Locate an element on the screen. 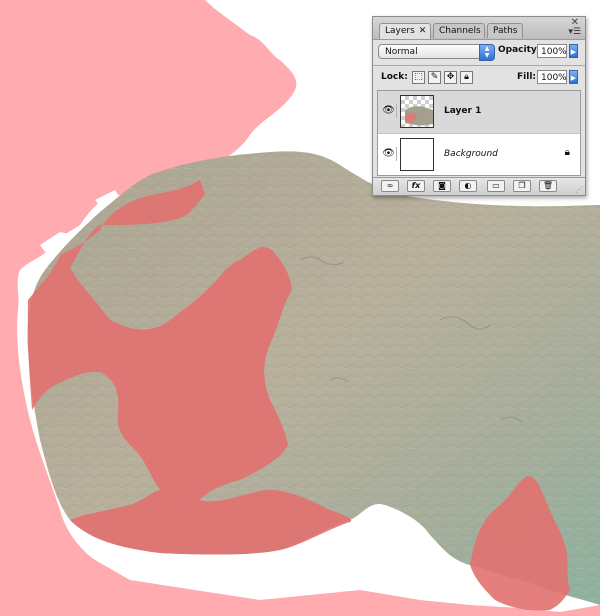 This screenshot has width=600, height=616. lock-all-icon: 🔒︎ is located at coordinates (466, 77).